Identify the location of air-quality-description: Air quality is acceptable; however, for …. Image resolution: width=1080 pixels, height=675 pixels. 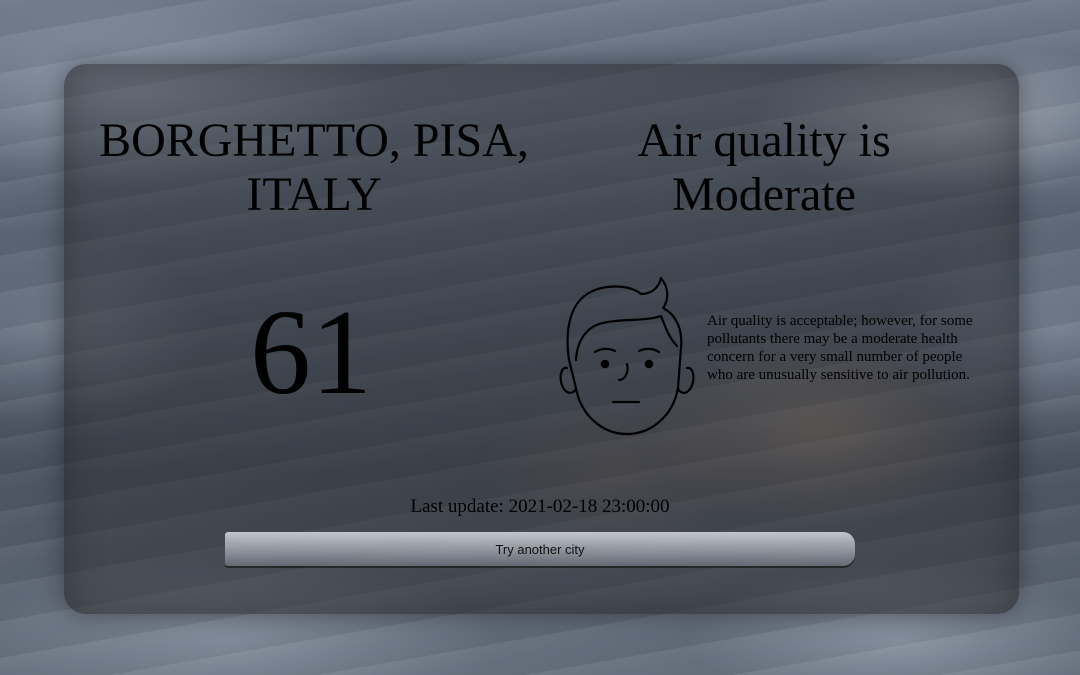
(840, 348).